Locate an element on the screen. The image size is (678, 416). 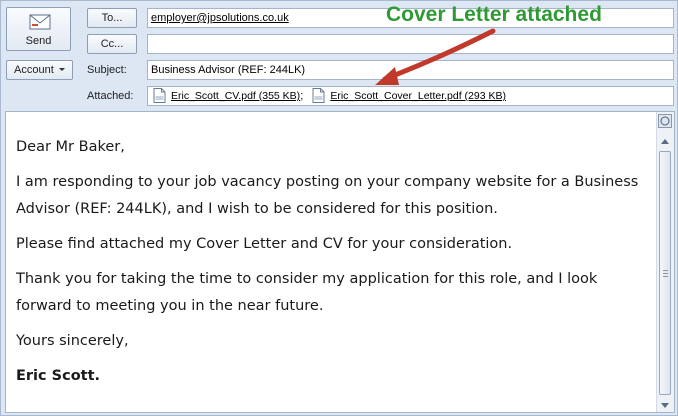
attachment-cv-name: Eric_Scott_CV.pdf (355 KB) is located at coordinates (236, 96).